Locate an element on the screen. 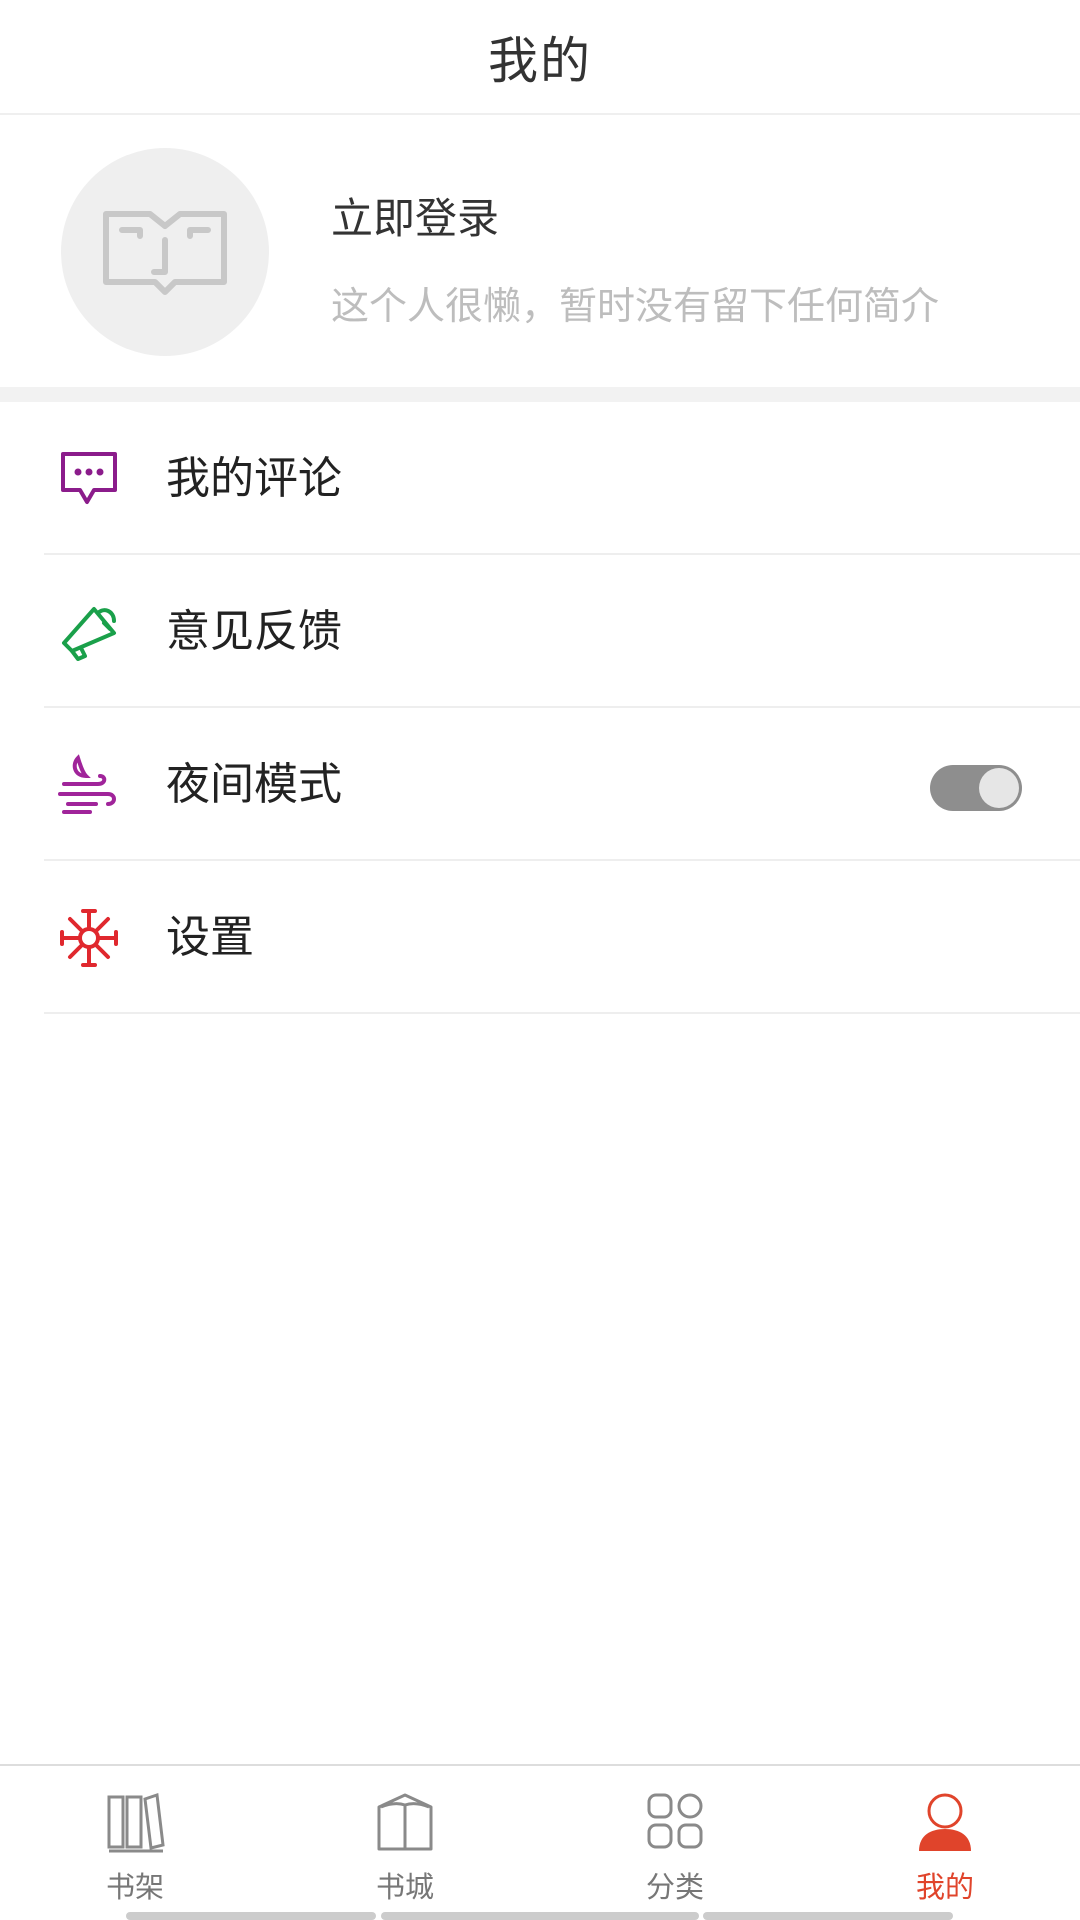 This screenshot has width=1080, height=1920. bookshelf-icon is located at coordinates (136, 1822).